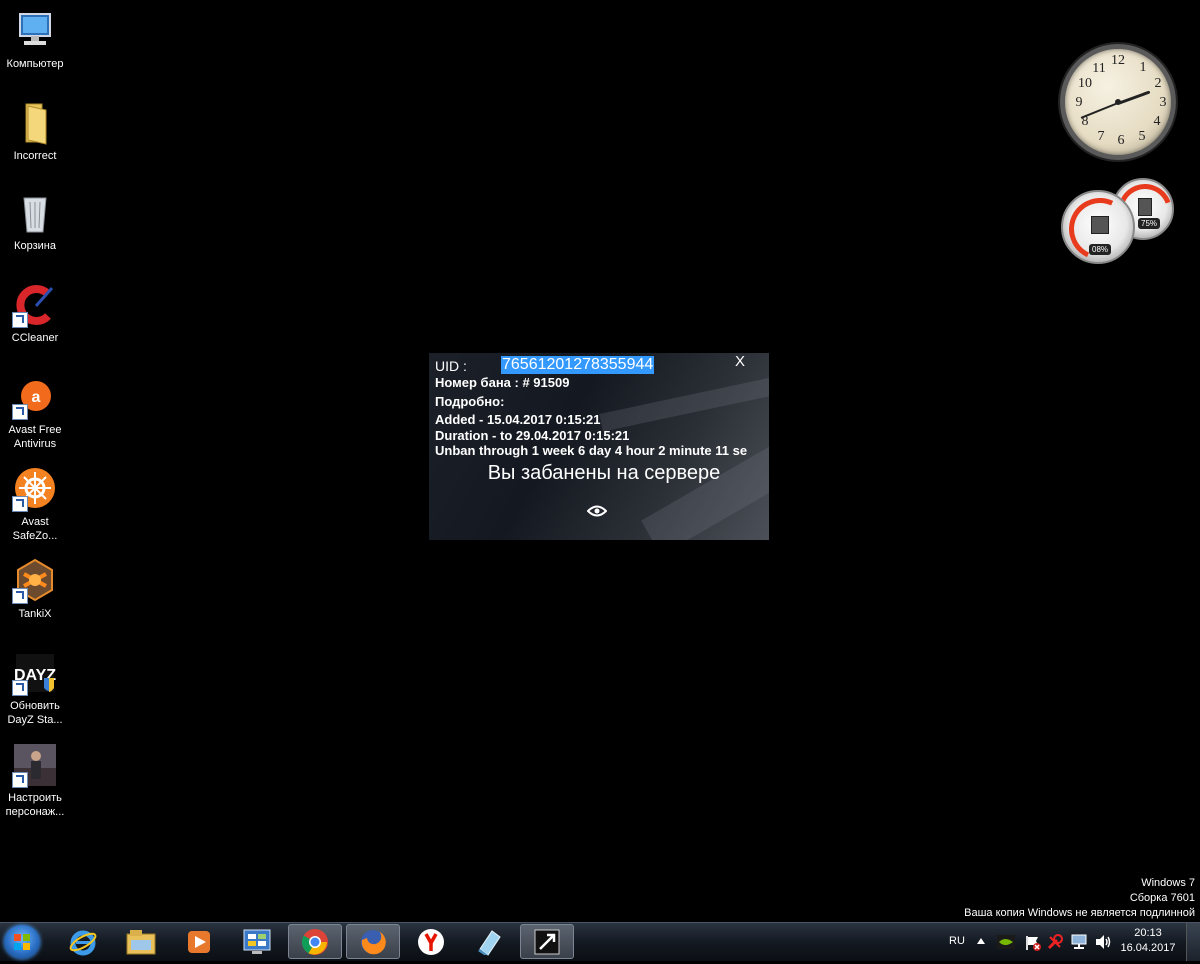 This screenshot has height=964, width=1200. What do you see at coordinates (35, 64) in the screenshot?
I see `desktop-icon-label: Компьютер` at bounding box center [35, 64].